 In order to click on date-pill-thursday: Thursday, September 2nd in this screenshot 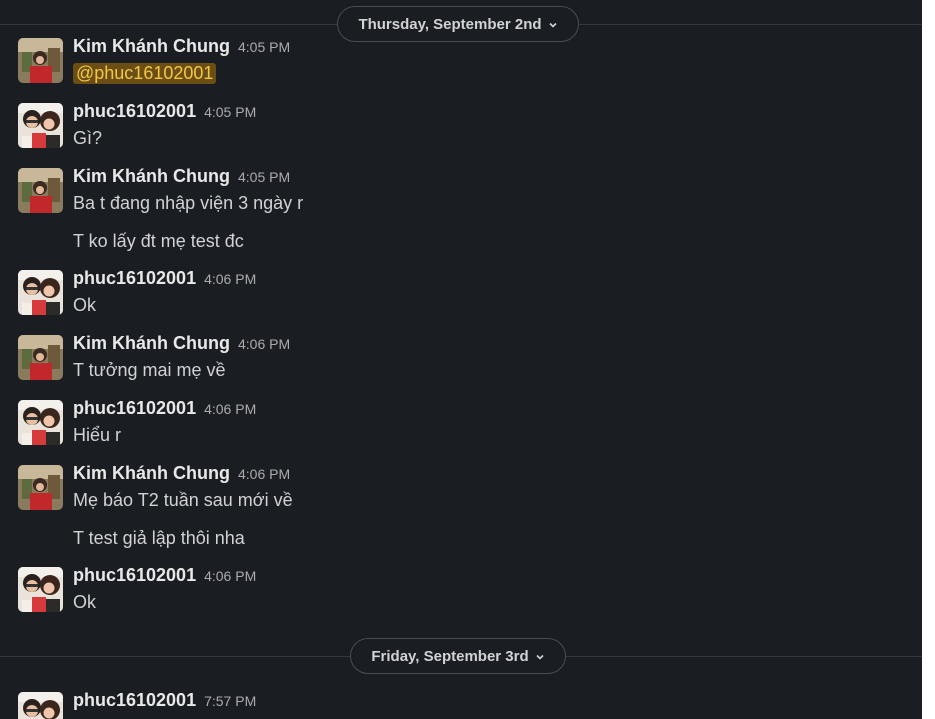, I will do `click(458, 24)`.